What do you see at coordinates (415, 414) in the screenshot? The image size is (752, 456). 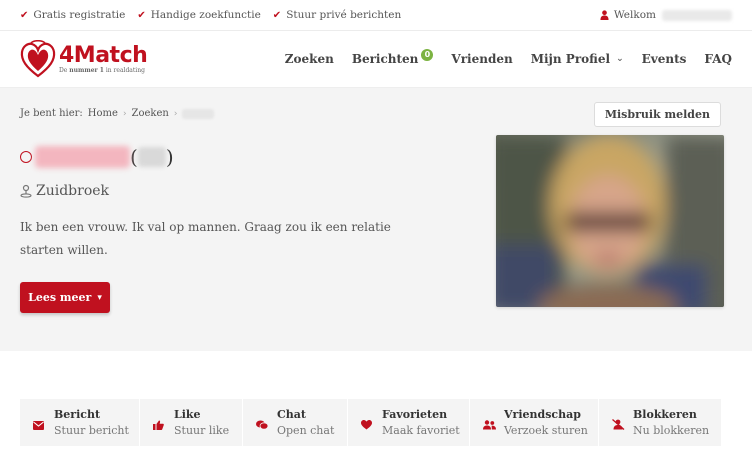 I see `action-title: Favorieten` at bounding box center [415, 414].